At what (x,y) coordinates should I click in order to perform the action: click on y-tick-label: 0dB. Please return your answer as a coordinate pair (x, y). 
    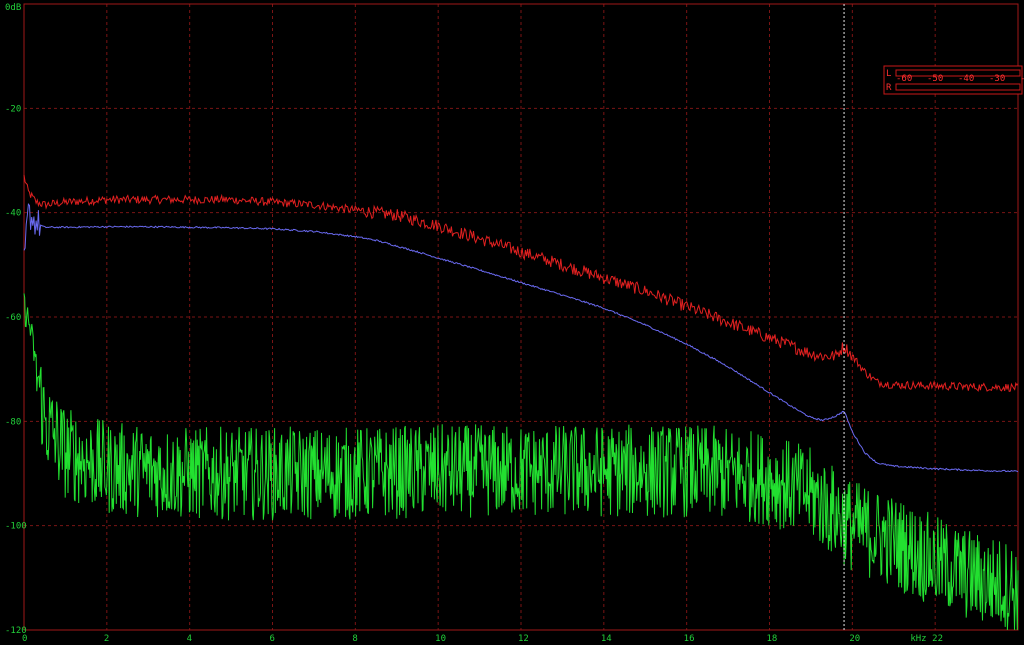
    Looking at the image, I should click on (13, 8).